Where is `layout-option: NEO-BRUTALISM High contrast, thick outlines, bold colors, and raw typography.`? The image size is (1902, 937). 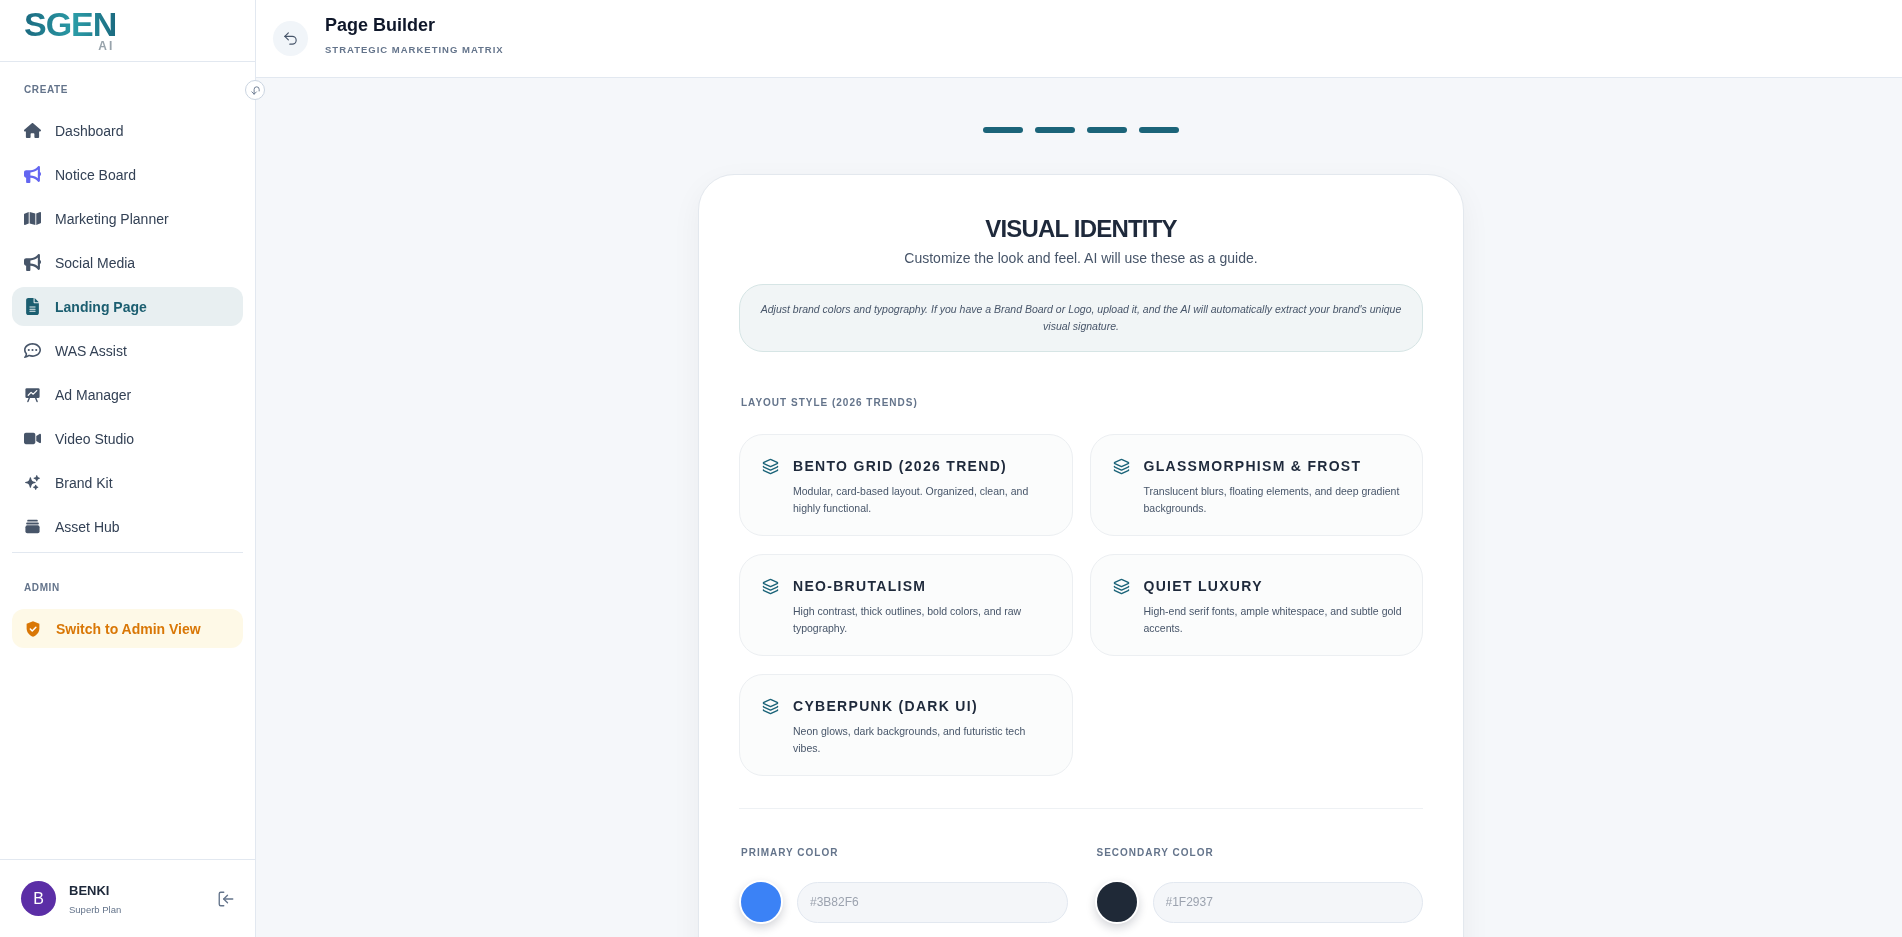 layout-option: NEO-BRUTALISM High contrast, thick outlines, bold colors, and raw typography. is located at coordinates (906, 605).